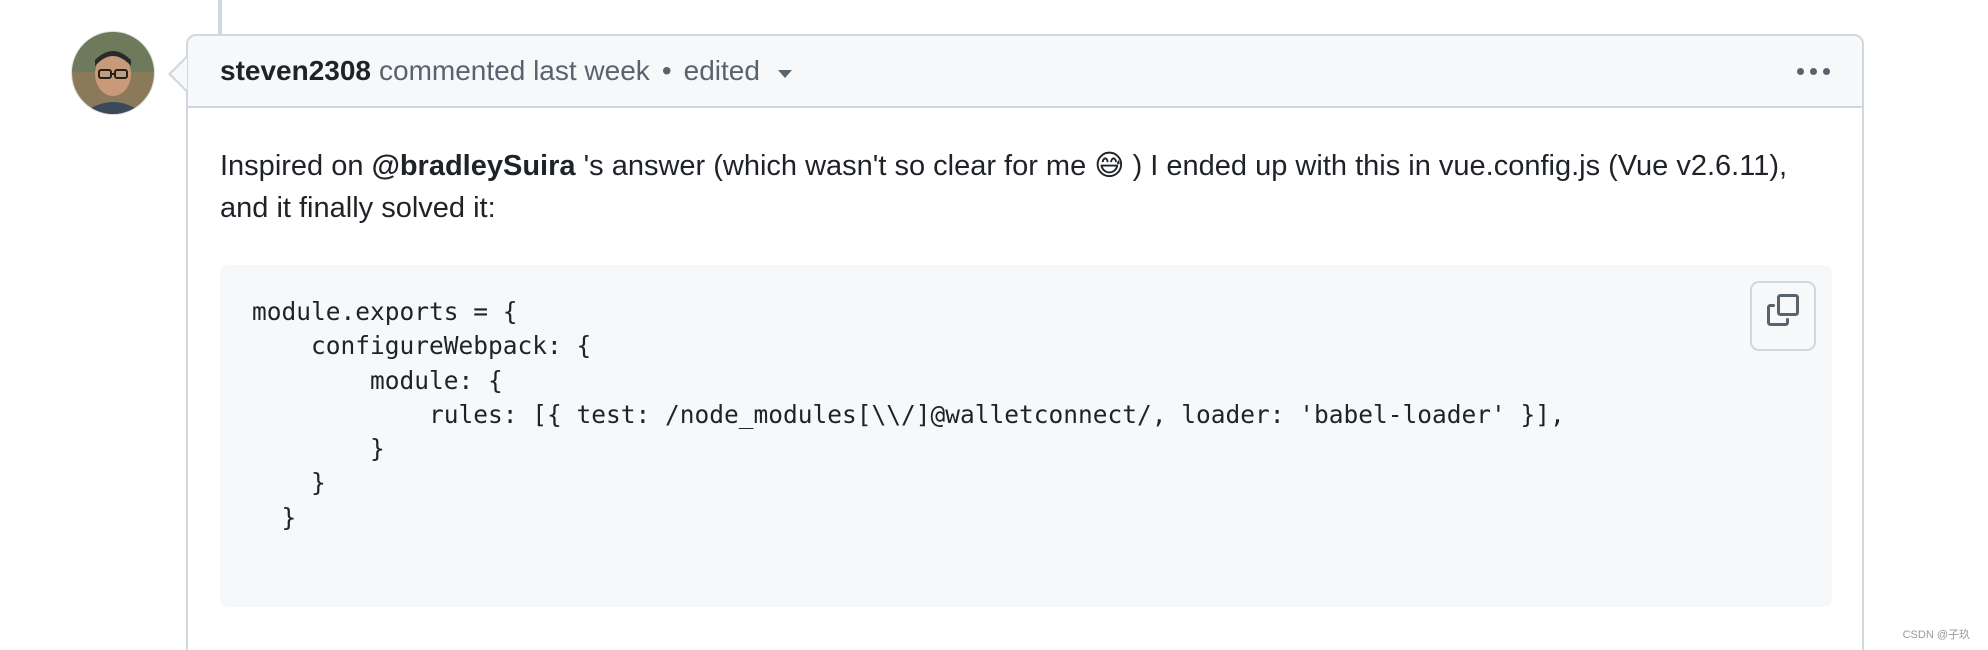  What do you see at coordinates (179, 74) in the screenshot?
I see `comment-caret-fill` at bounding box center [179, 74].